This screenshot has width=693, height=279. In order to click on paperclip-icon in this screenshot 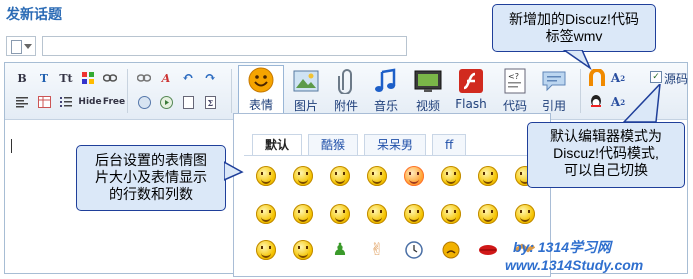, I will do `click(346, 81)`.